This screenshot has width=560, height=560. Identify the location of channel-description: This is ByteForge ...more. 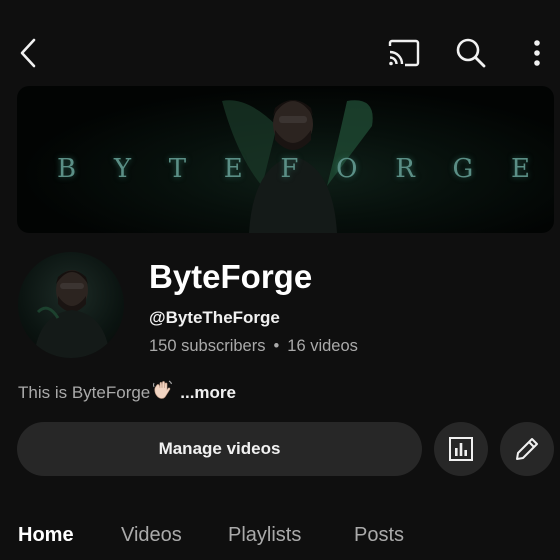
(127, 392).